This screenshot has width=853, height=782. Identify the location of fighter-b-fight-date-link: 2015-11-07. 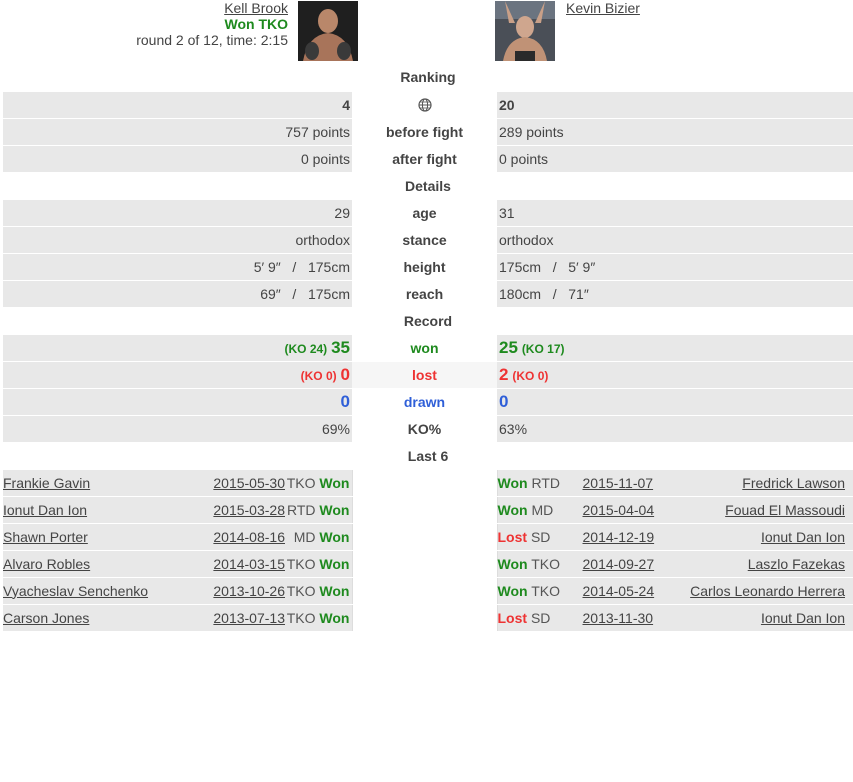
(623, 483).